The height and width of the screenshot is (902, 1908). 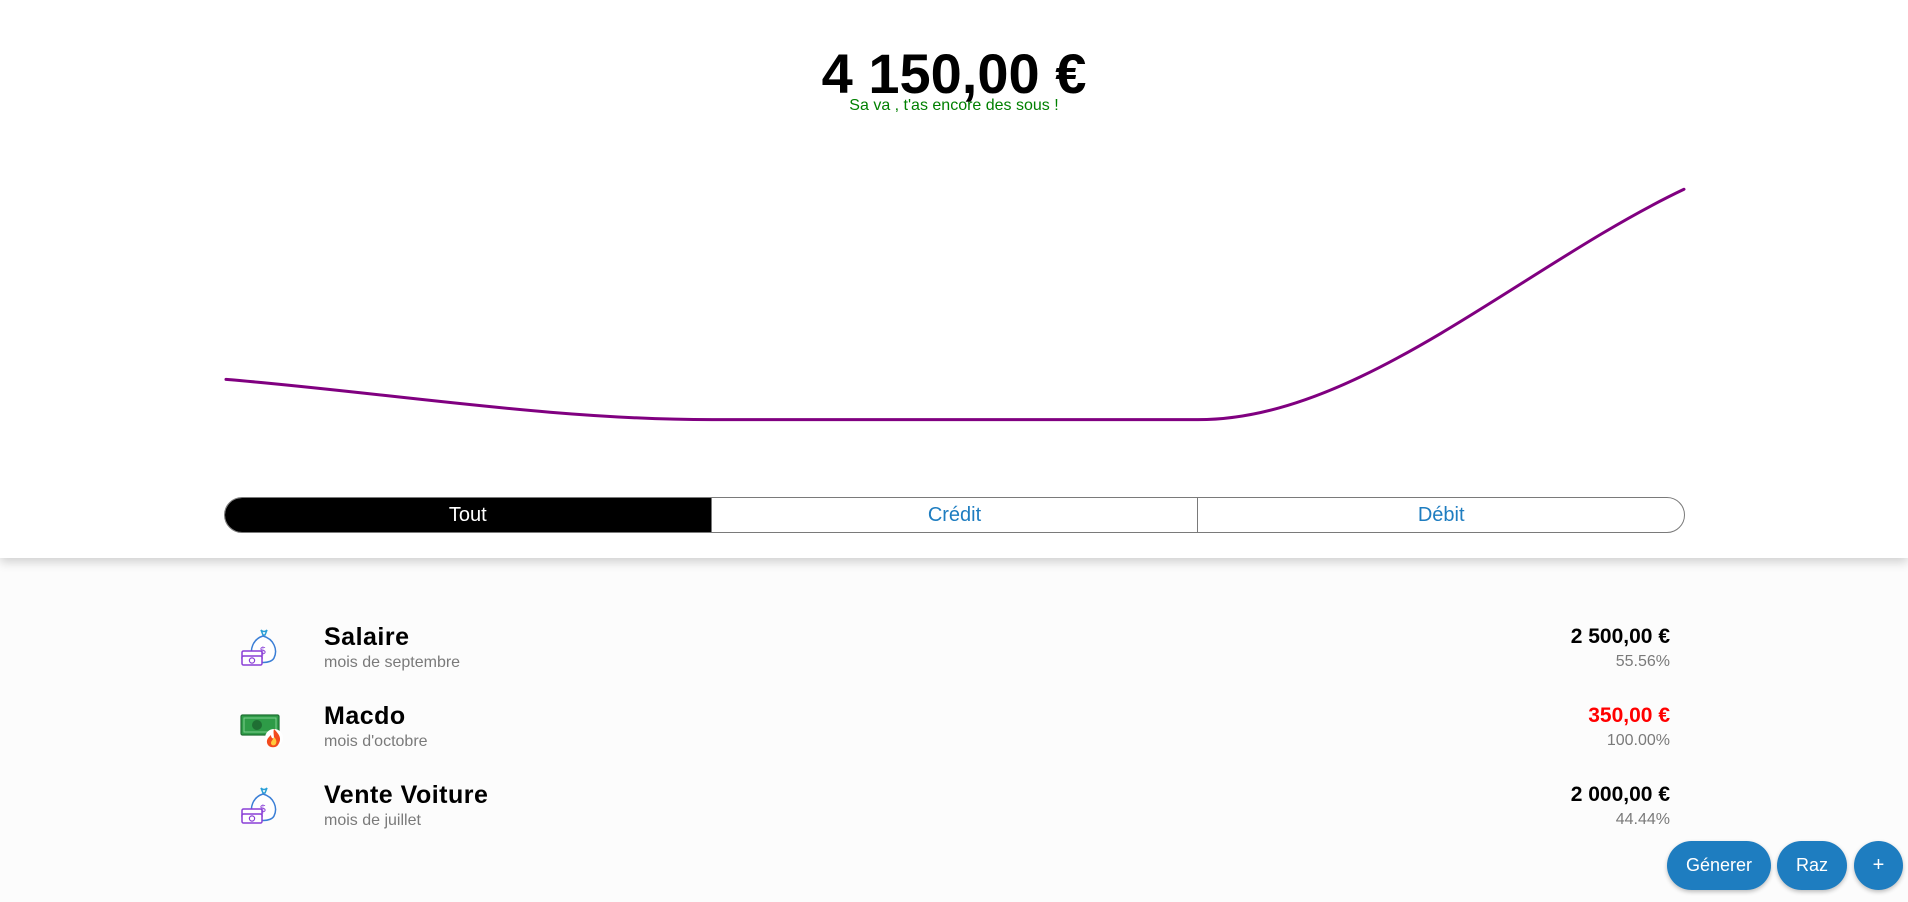 I want to click on transaction-title: Salaire, so click(x=367, y=637).